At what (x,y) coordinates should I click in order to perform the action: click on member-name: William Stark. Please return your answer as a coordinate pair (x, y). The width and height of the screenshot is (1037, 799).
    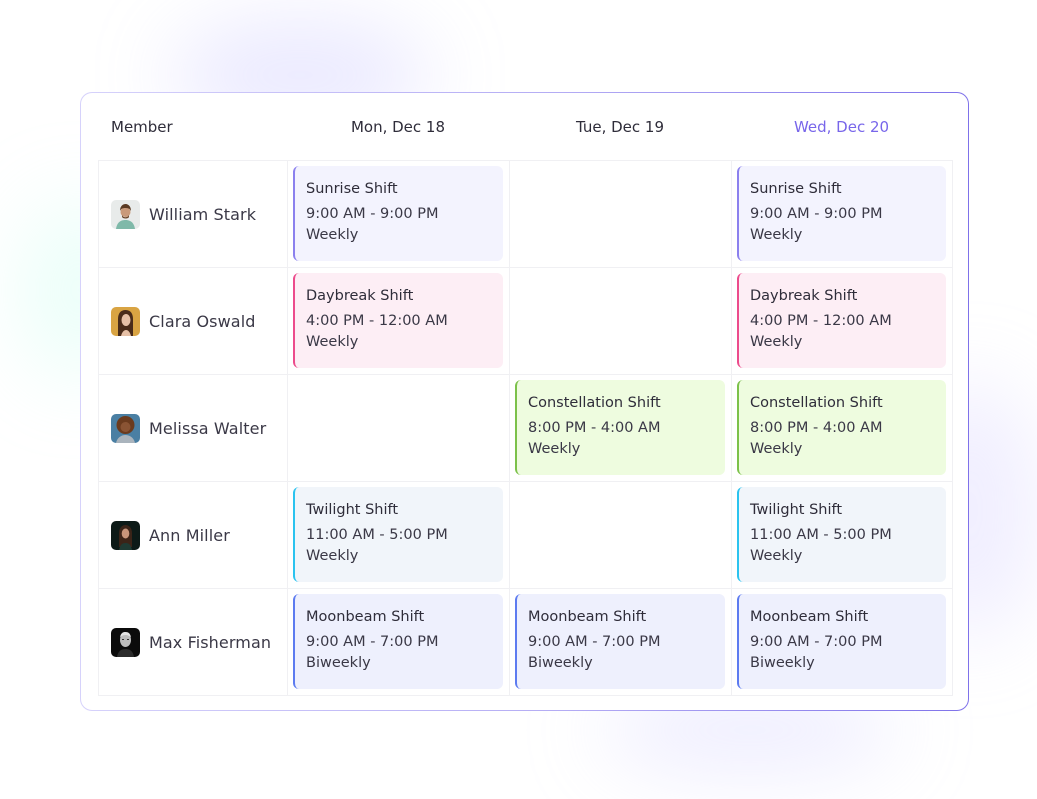
    Looking at the image, I should click on (203, 214).